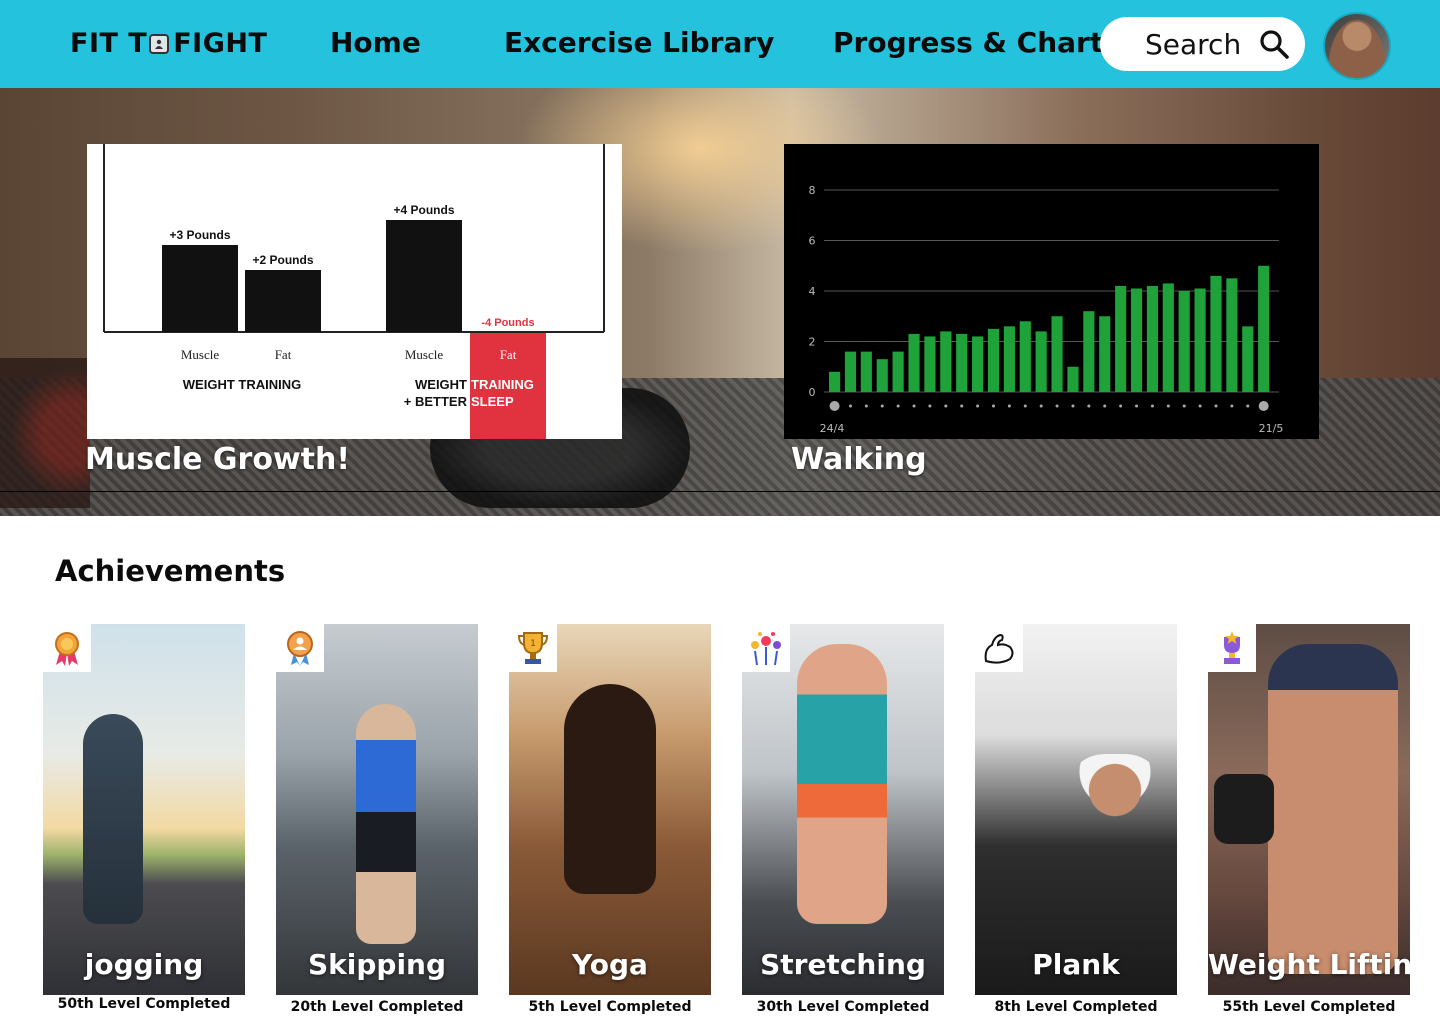 This screenshot has height=1024, width=1440. I want to click on achievement-level: 30th Level Completed, so click(843, 1007).